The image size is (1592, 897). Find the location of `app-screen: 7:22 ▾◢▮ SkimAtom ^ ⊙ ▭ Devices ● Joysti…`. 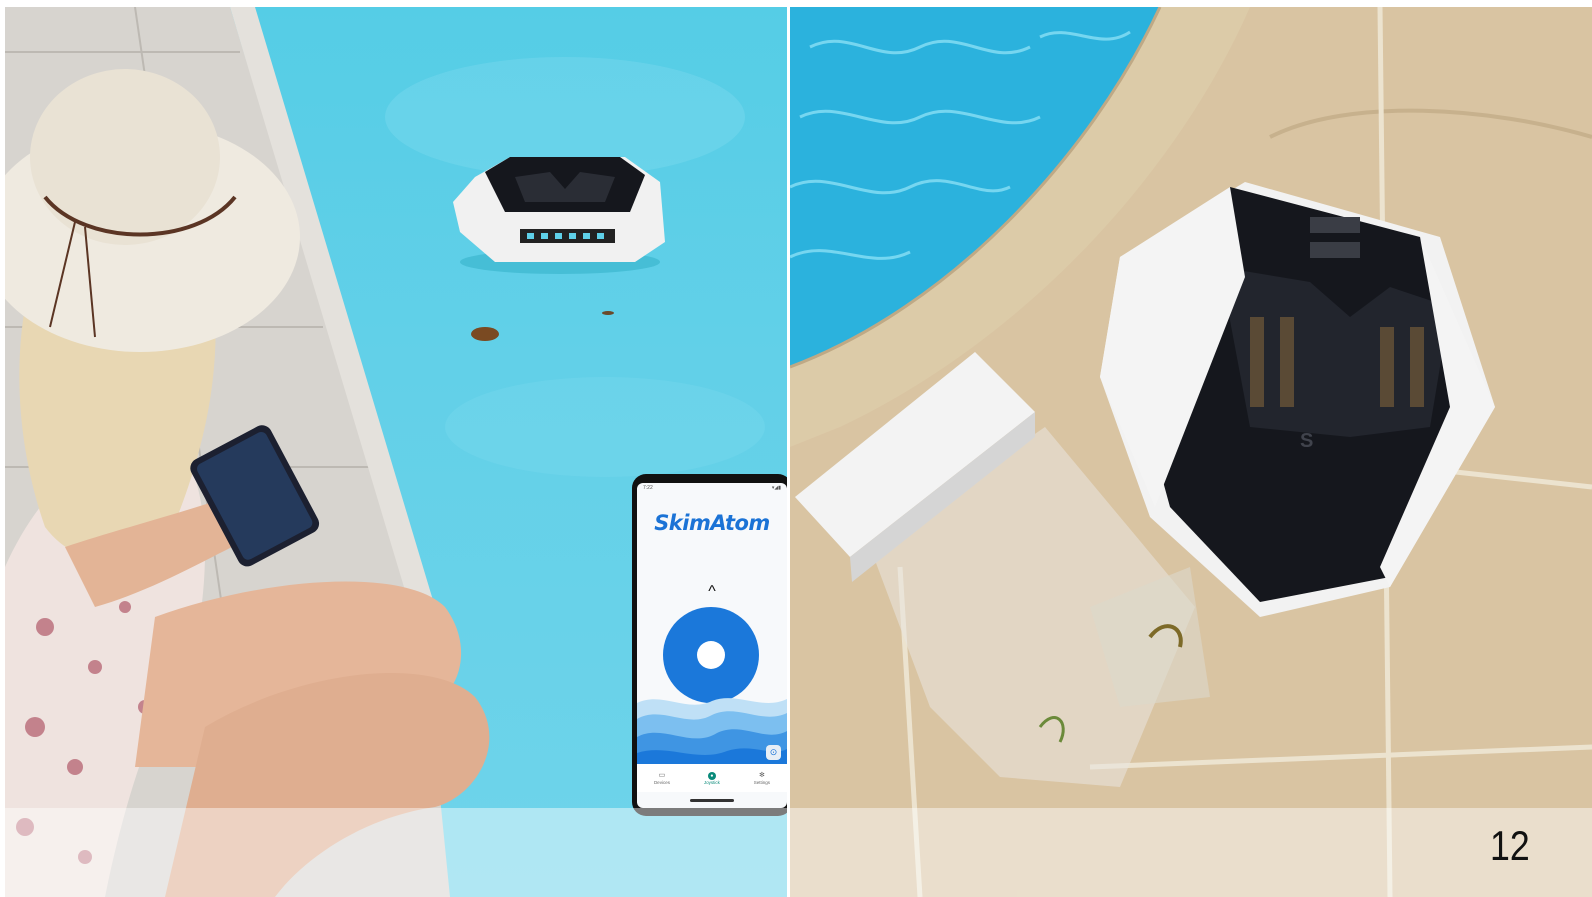

app-screen: 7:22 ▾◢▮ SkimAtom ^ ⊙ ▭ Devices ● Joysti… is located at coordinates (712, 645).